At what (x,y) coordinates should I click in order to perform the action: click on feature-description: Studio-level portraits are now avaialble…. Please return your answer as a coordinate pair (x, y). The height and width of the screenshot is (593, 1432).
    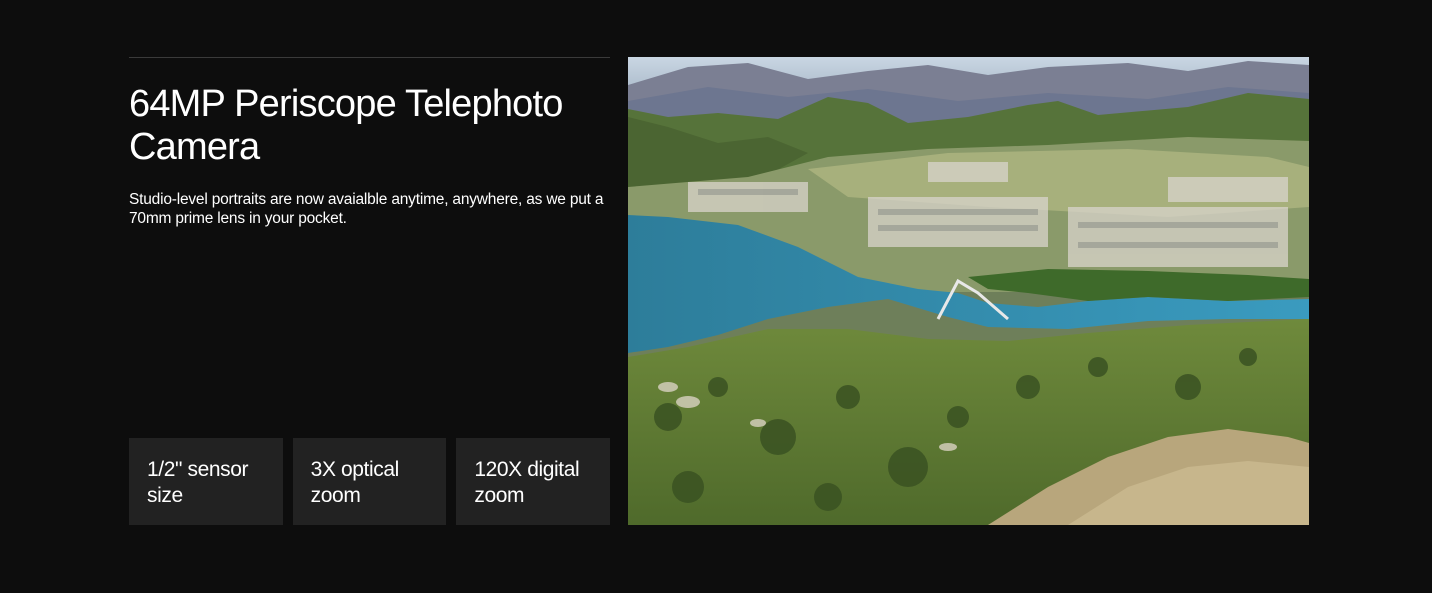
    Looking at the image, I should click on (366, 209).